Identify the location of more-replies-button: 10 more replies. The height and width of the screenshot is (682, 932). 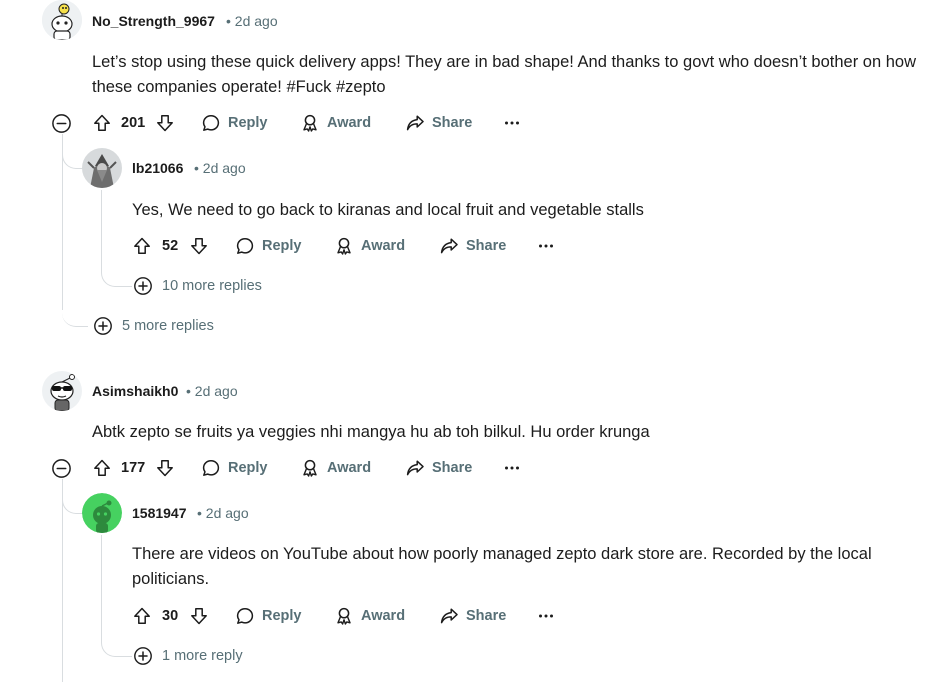
(197, 286).